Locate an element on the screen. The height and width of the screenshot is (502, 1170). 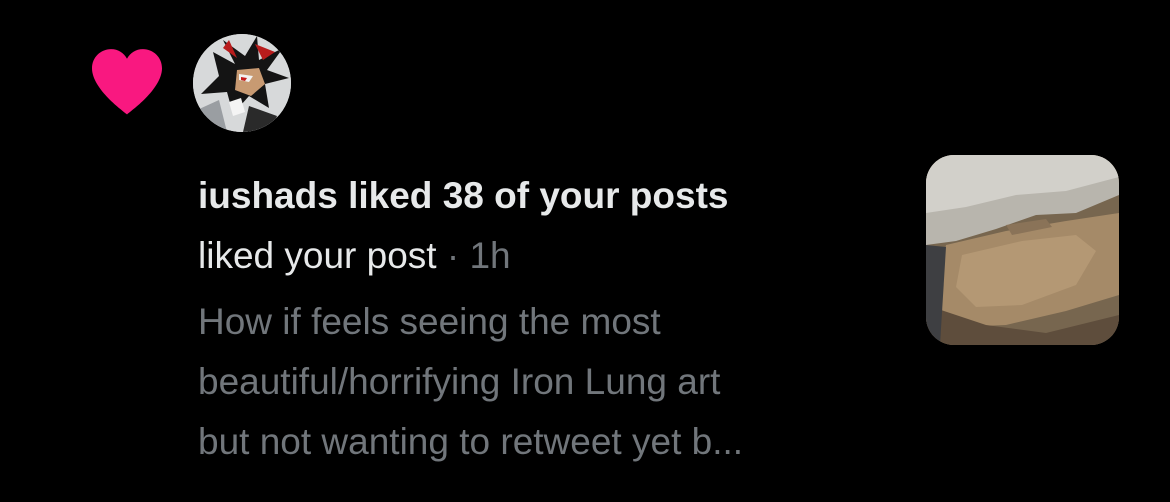
post-media-thumbnail is located at coordinates (1022, 250).